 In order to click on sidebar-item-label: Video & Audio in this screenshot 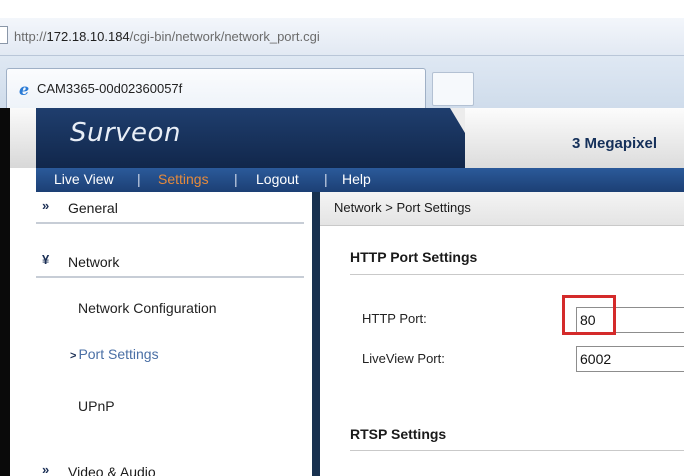, I will do `click(112, 470)`.